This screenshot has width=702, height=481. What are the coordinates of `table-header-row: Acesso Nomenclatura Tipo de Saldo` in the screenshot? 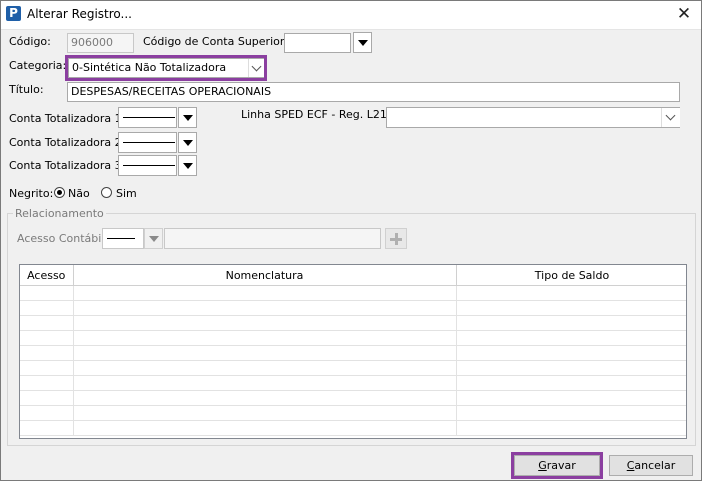 It's located at (353, 275).